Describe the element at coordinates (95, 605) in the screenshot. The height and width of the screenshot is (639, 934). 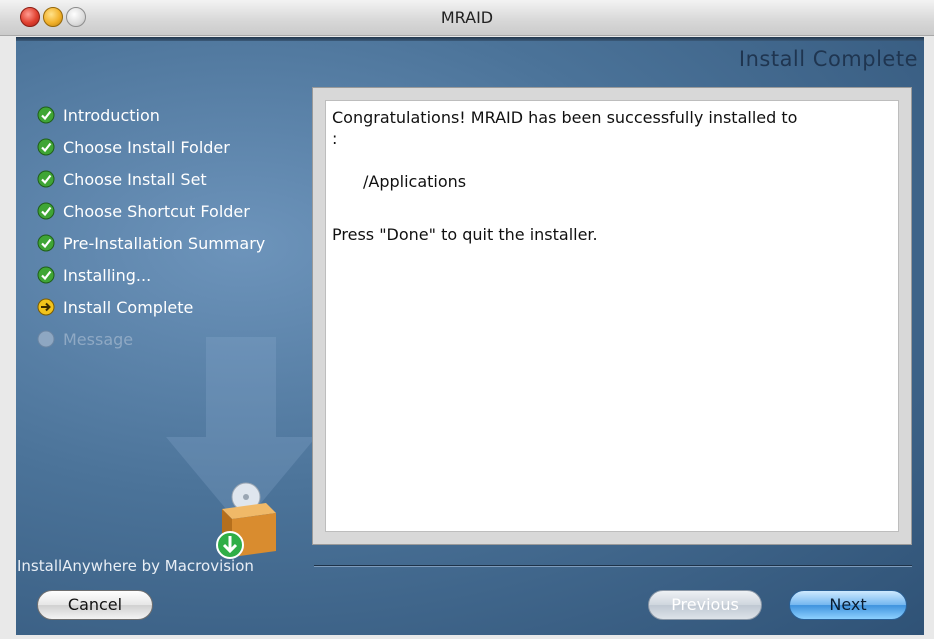
I see `cancel-button: Cancel` at that location.